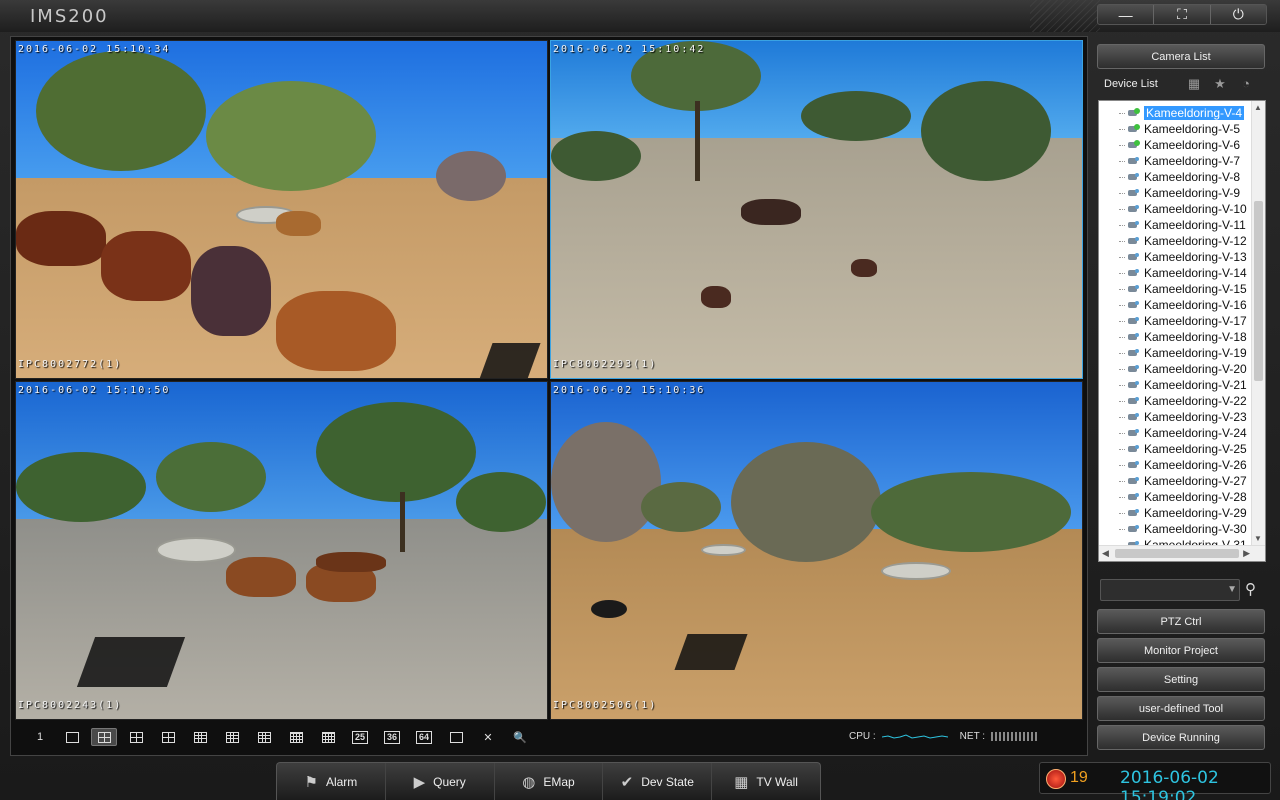 This screenshot has height=800, width=1280. I want to click on single-view-icon, so click(72, 737).